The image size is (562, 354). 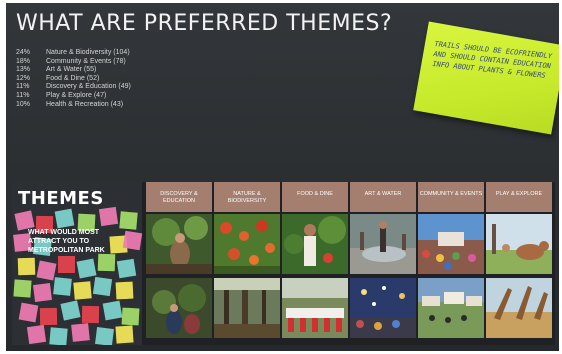 I want to click on stat-label: Health & Recreation (43), so click(x=85, y=104).